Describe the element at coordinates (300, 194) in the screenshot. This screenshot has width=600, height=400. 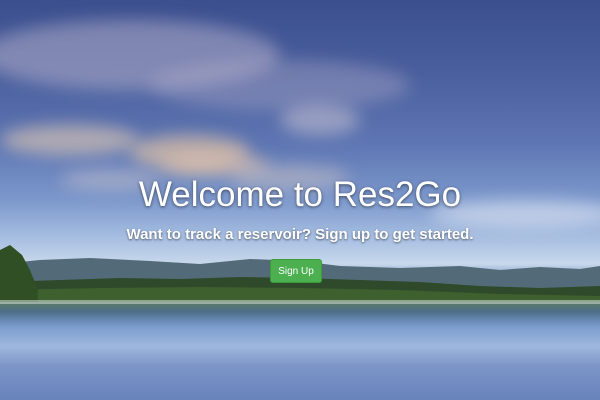
I see `page-title: Welcome to Res2Go` at that location.